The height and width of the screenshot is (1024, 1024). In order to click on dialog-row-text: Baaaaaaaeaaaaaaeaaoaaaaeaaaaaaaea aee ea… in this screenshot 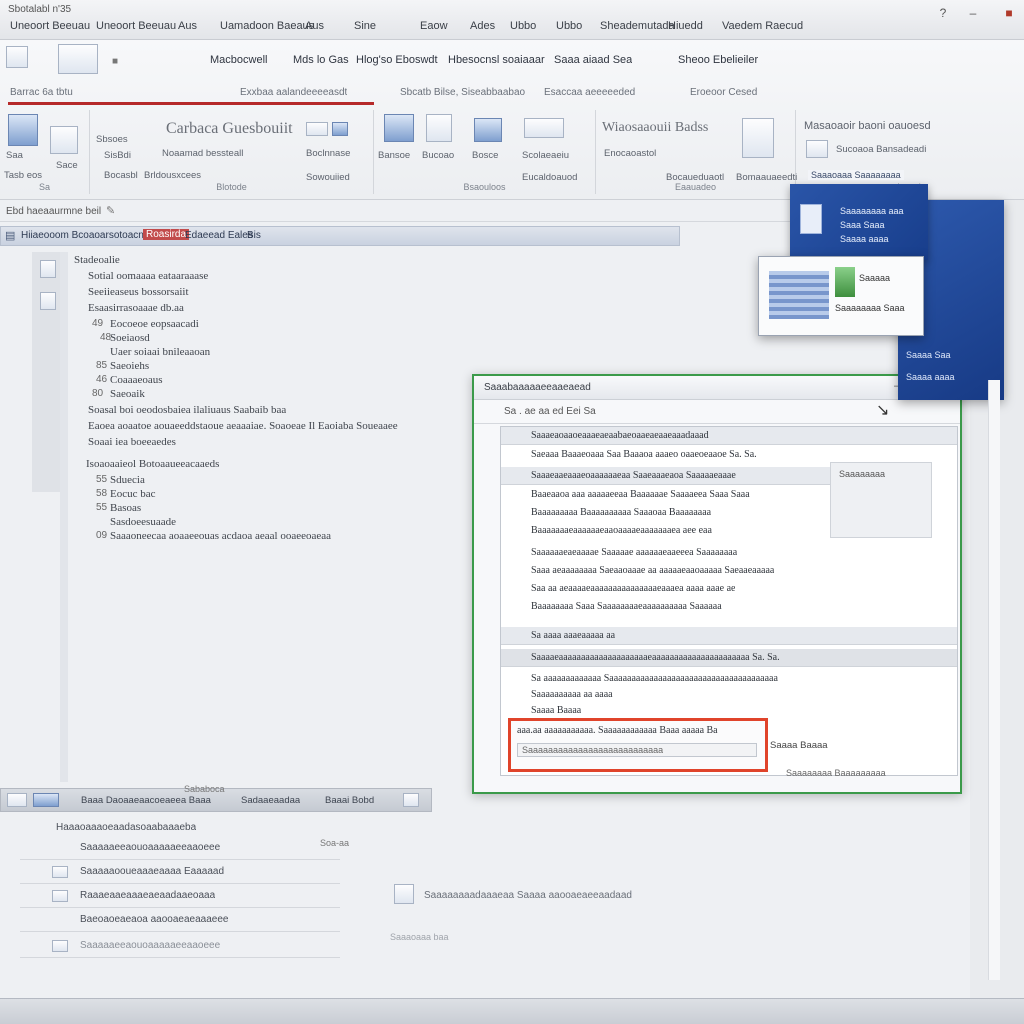, I will do `click(621, 530)`.